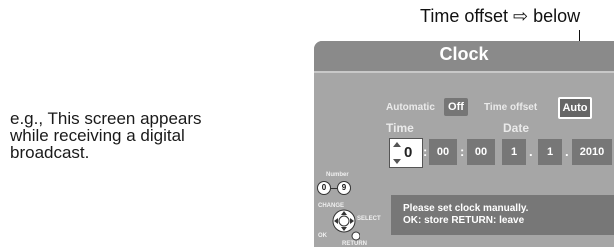  Describe the element at coordinates (550, 152) in the screenshot. I see `month-field: 1` at that location.